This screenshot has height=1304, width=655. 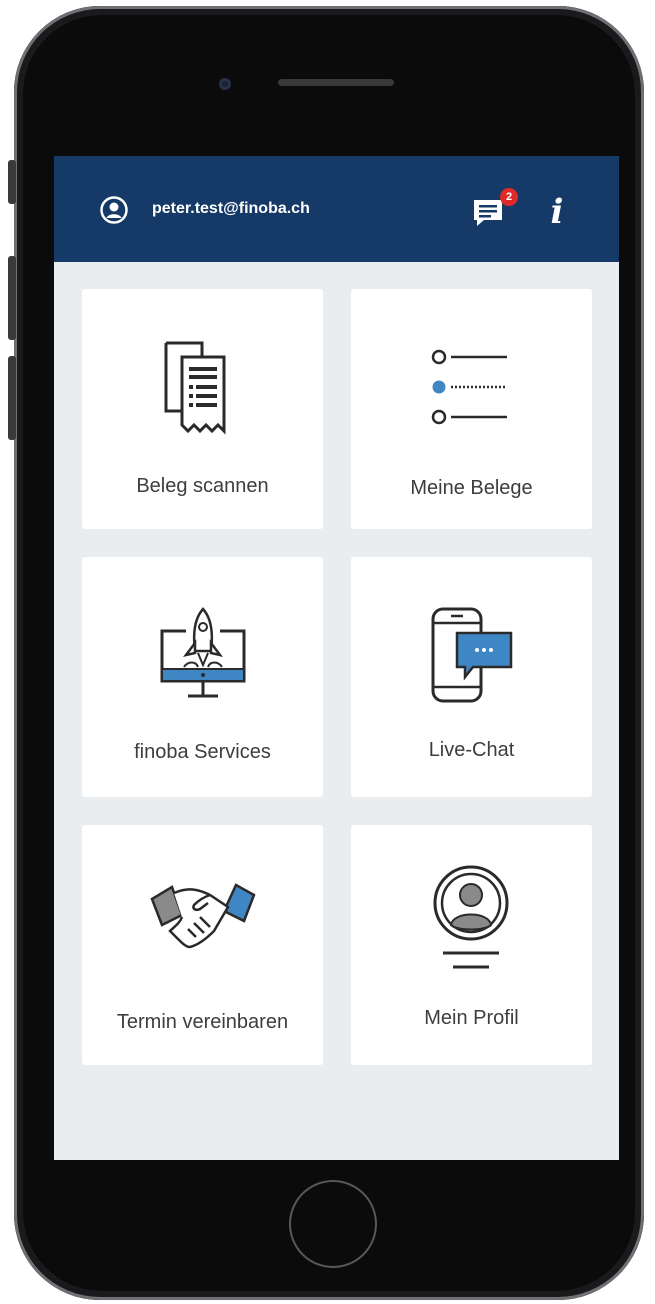 I want to click on list-icon, so click(x=469, y=387).